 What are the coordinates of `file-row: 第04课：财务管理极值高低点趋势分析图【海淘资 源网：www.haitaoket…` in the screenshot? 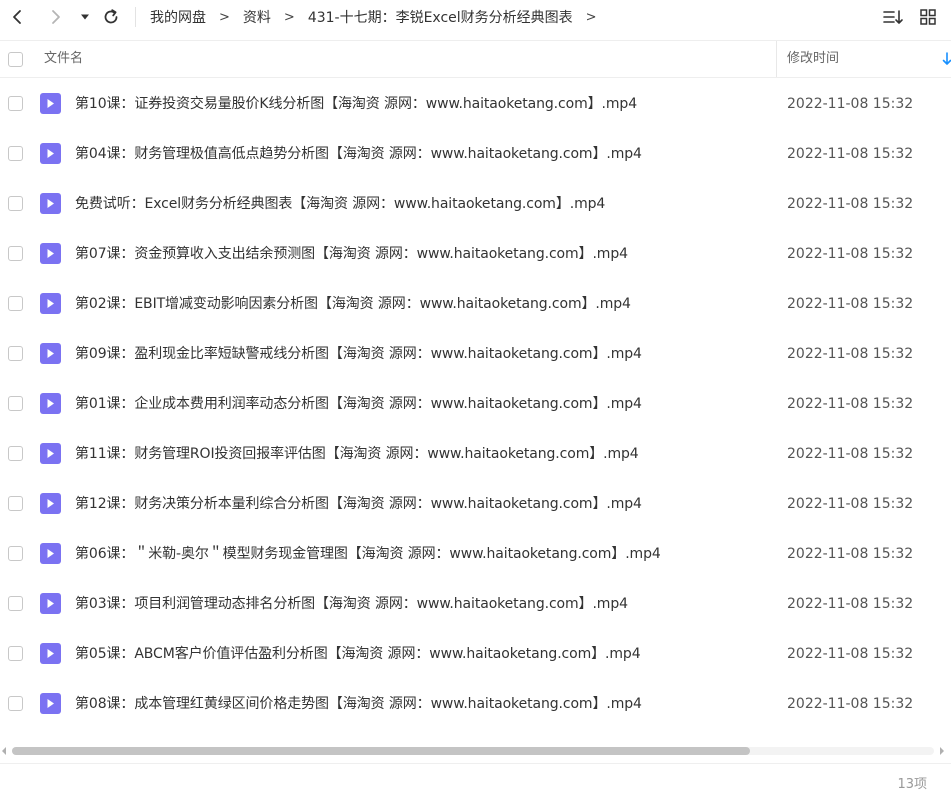 It's located at (475, 154).